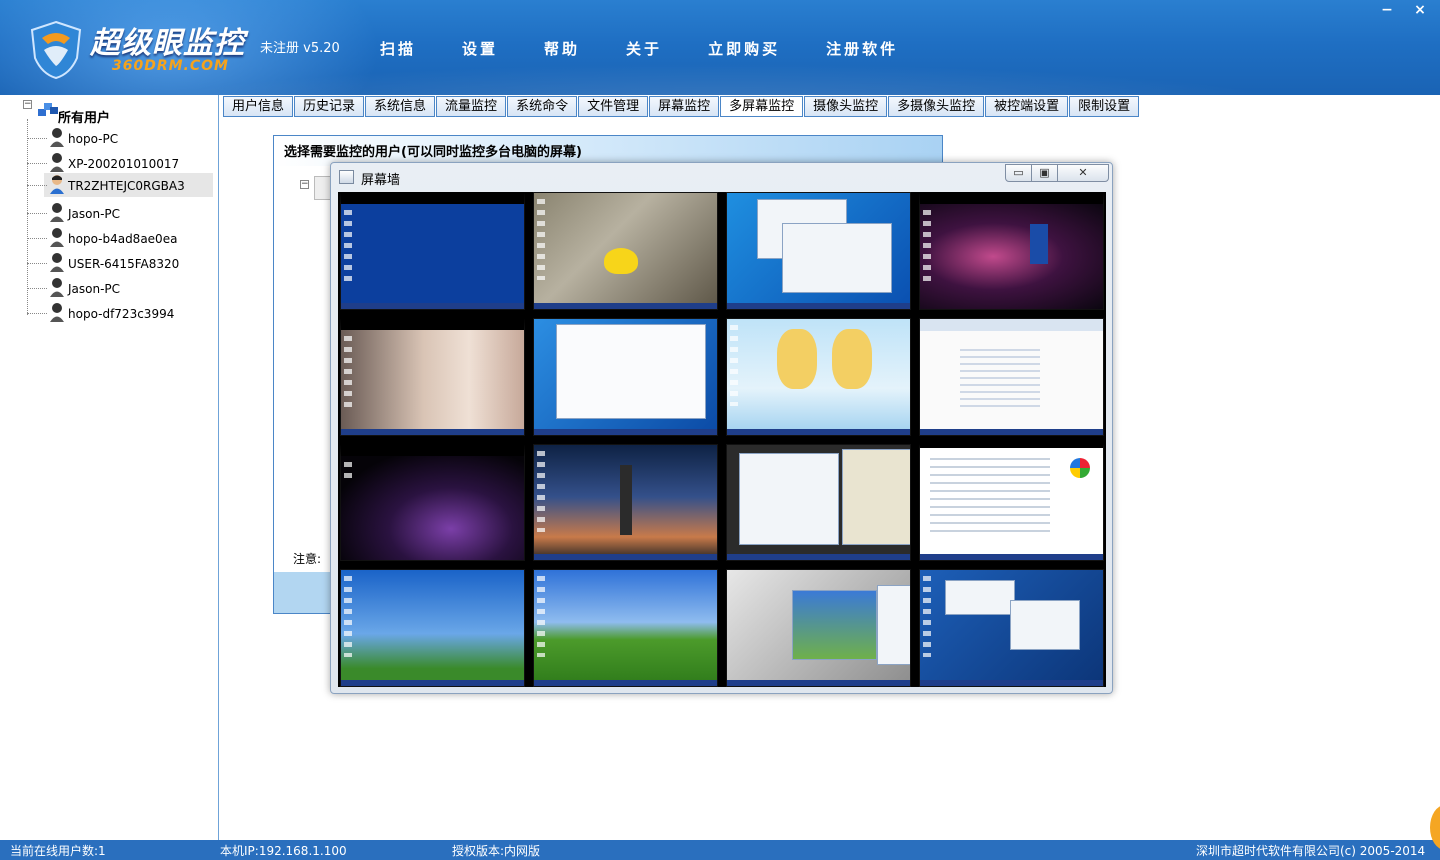 The width and height of the screenshot is (1440, 860). I want to click on menu-about: 关于, so click(644, 48).